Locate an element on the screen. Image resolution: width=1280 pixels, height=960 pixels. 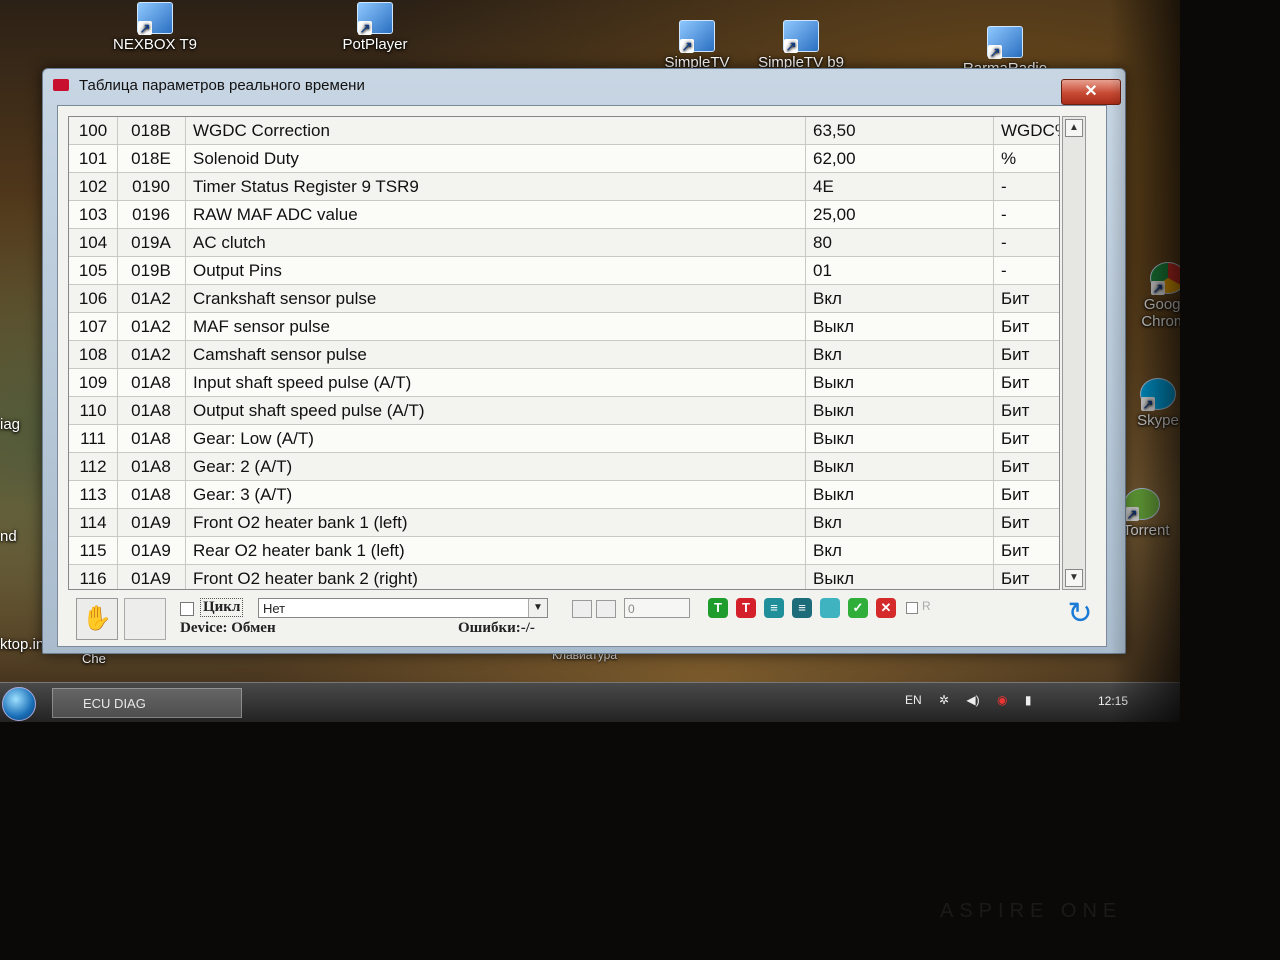
table-row: 108 01A2 Camshaft sensor pulse Вкл Бит is located at coordinates (564, 355).